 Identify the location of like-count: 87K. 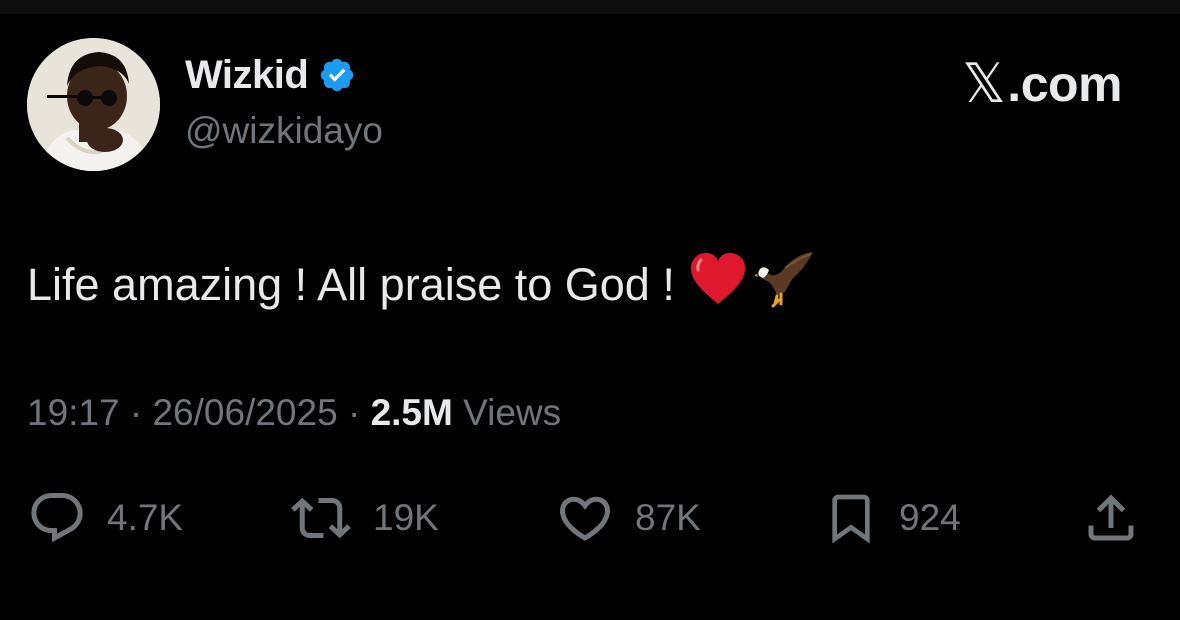
(668, 517).